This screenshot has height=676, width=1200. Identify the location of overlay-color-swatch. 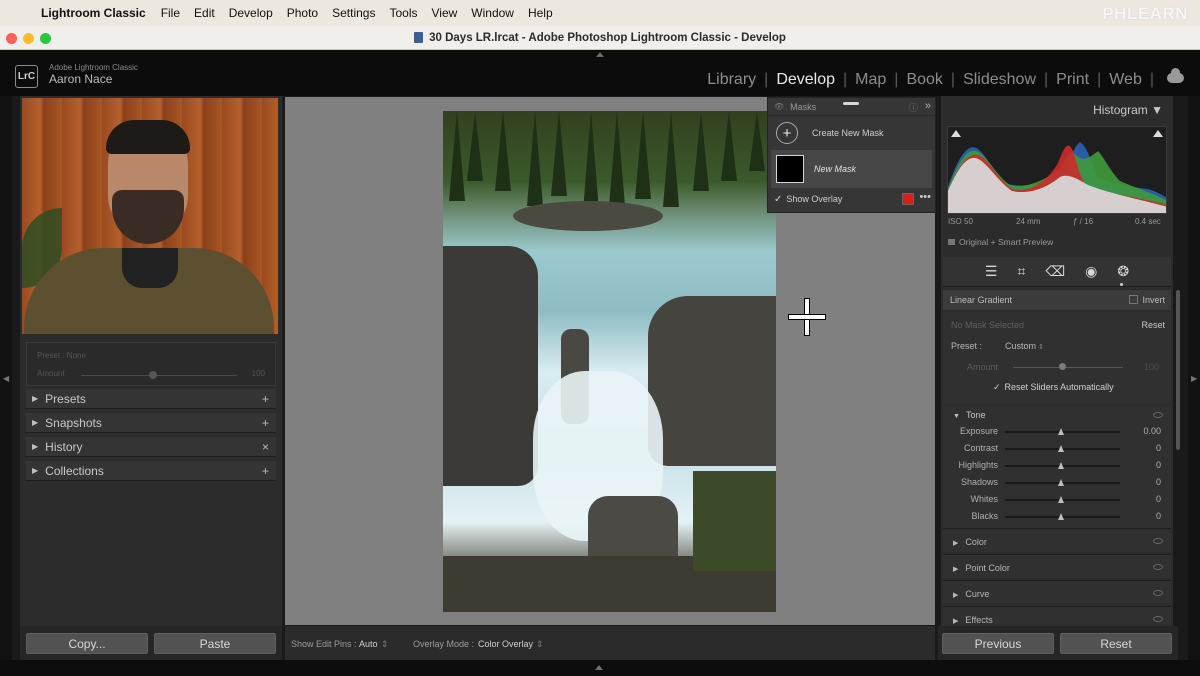
(908, 199).